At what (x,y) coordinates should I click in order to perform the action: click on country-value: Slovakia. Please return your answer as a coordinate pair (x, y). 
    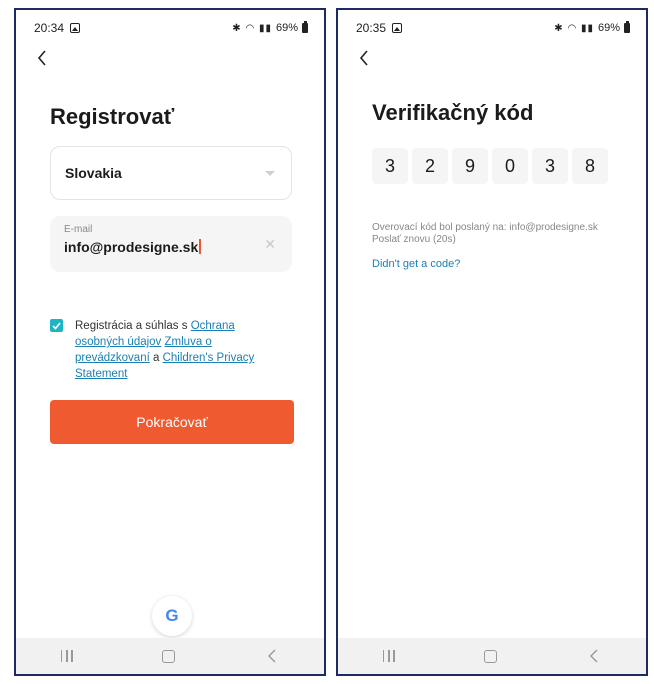
    Looking at the image, I should click on (93, 173).